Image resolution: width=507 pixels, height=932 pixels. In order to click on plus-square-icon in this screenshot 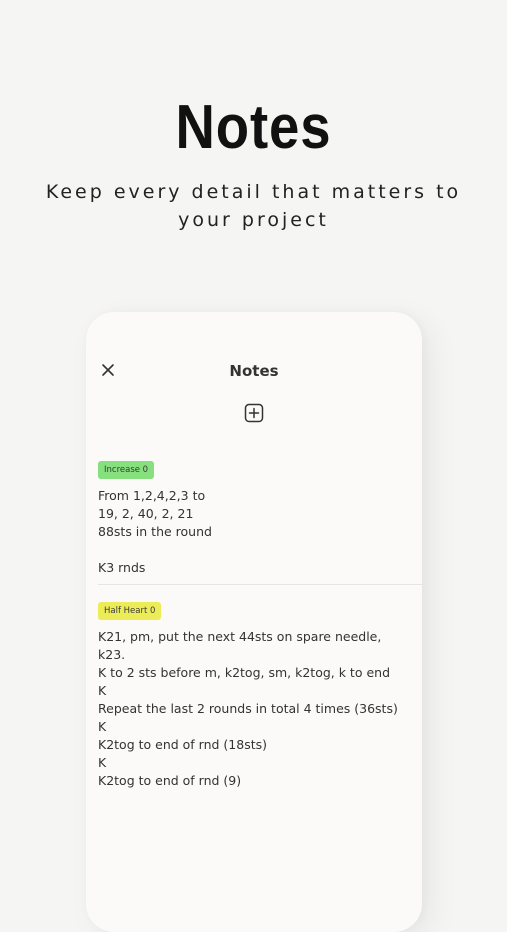, I will do `click(254, 413)`.